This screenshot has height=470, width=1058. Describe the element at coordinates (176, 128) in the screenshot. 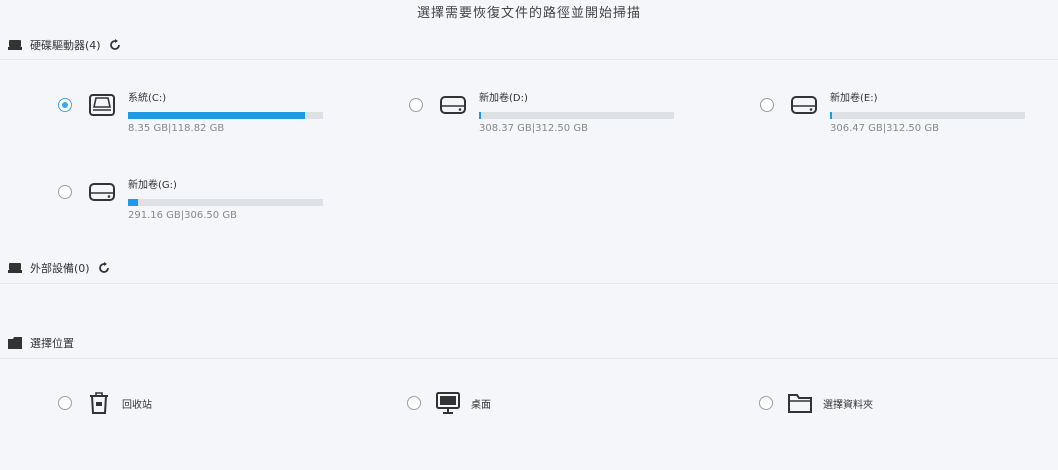

I see `drive-size: 8.35 GB|118.82 GB` at that location.